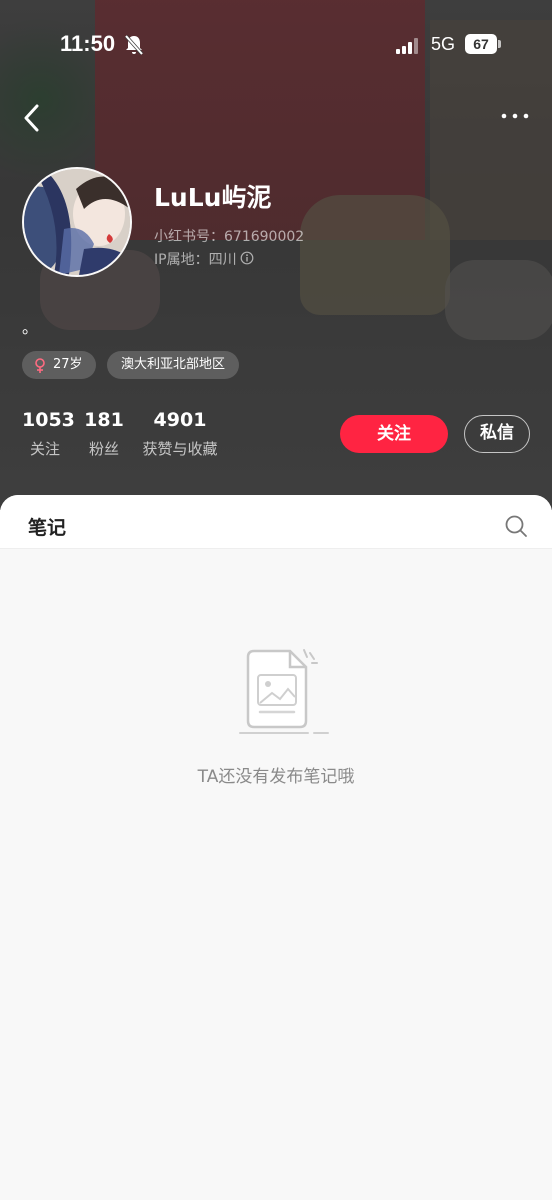 The image size is (552, 1200). What do you see at coordinates (47, 526) in the screenshot?
I see `tab-notes: 笔记` at bounding box center [47, 526].